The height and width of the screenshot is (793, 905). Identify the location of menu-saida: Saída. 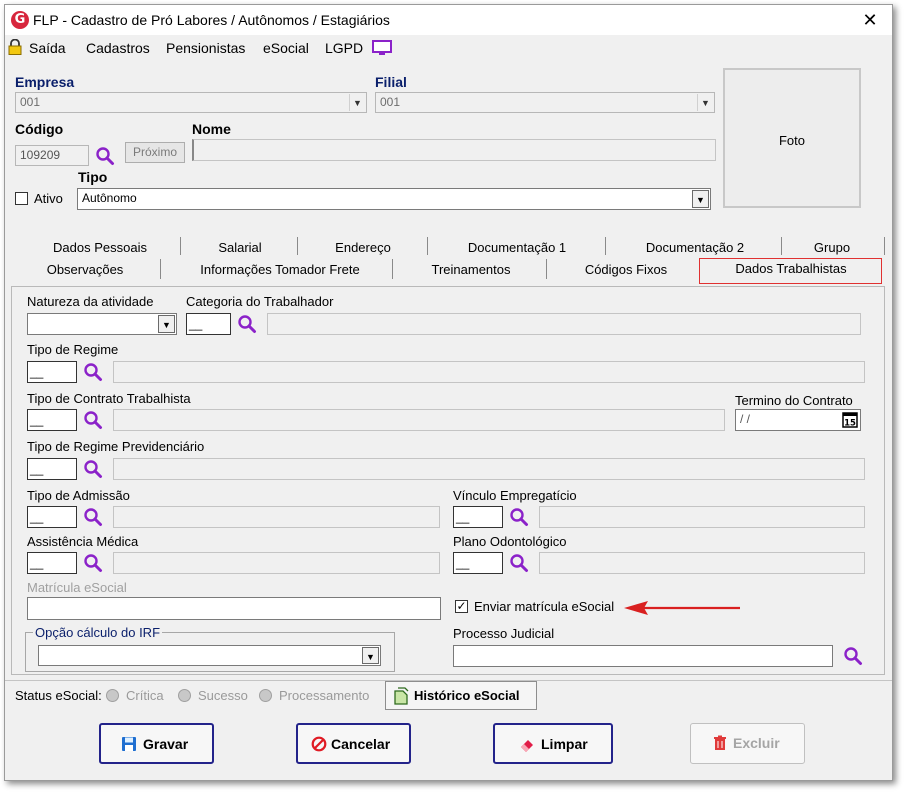
(47, 48).